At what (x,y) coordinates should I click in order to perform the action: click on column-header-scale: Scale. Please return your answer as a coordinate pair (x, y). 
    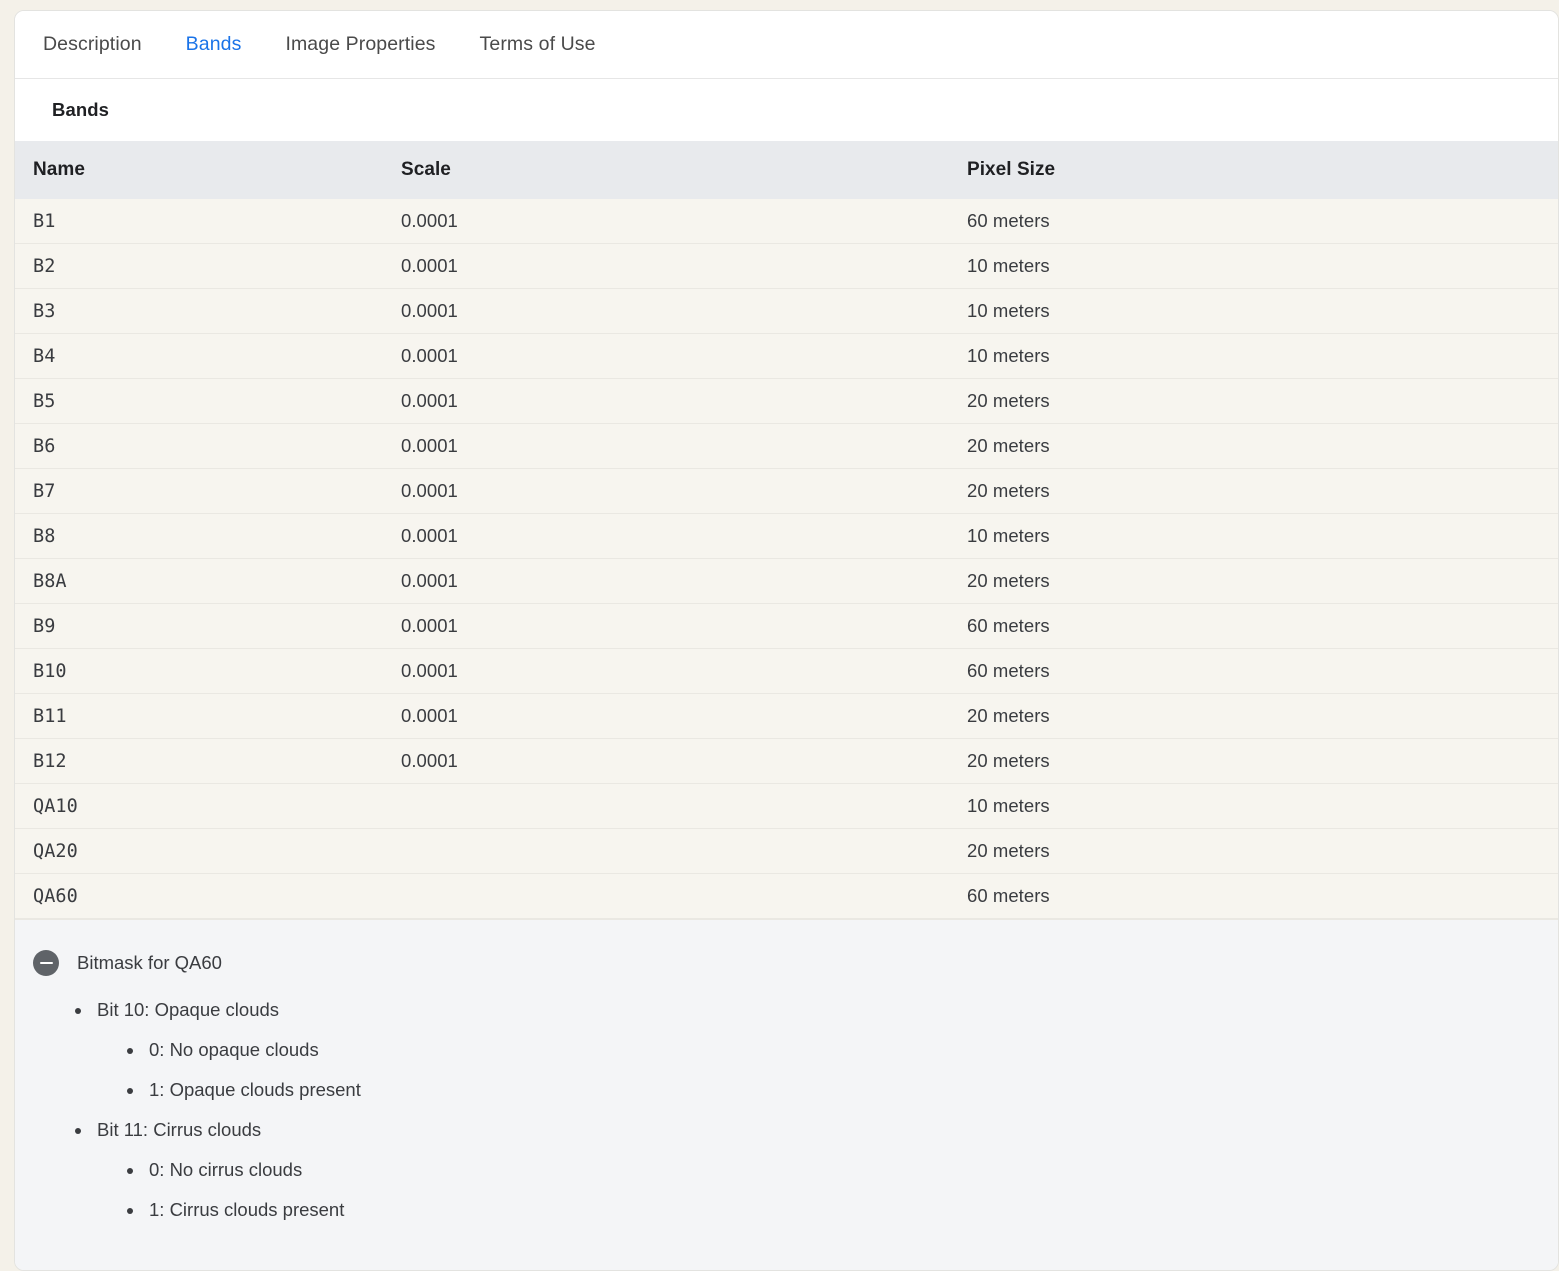
    Looking at the image, I should click on (398, 170).